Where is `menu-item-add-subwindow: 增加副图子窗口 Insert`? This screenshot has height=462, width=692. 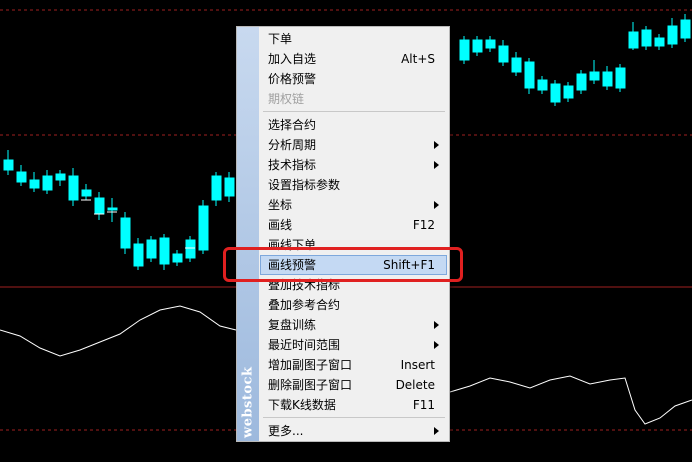 menu-item-add-subwindow: 增加副图子窗口 Insert is located at coordinates (353, 365).